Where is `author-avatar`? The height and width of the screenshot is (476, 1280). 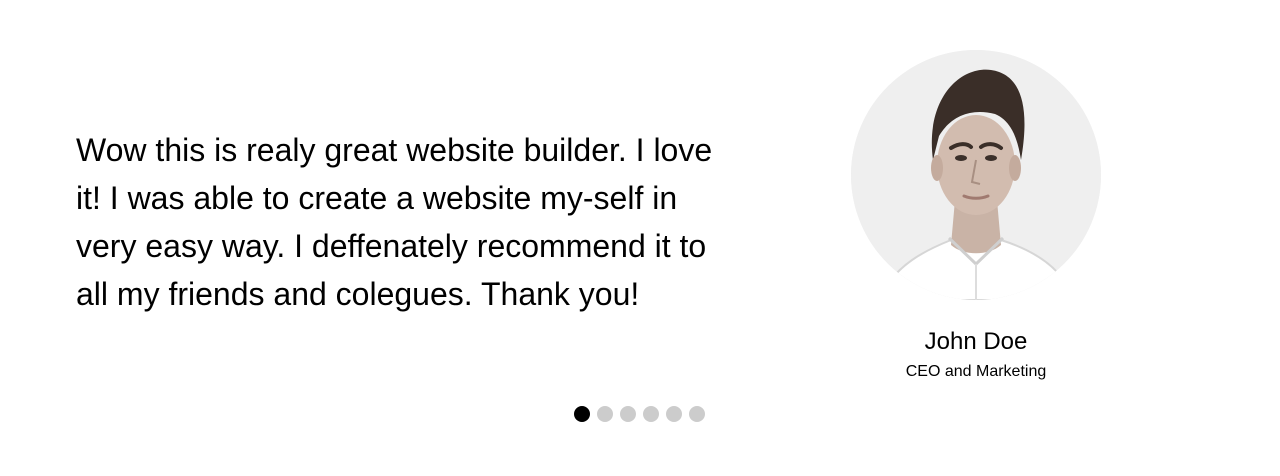
author-avatar is located at coordinates (976, 175).